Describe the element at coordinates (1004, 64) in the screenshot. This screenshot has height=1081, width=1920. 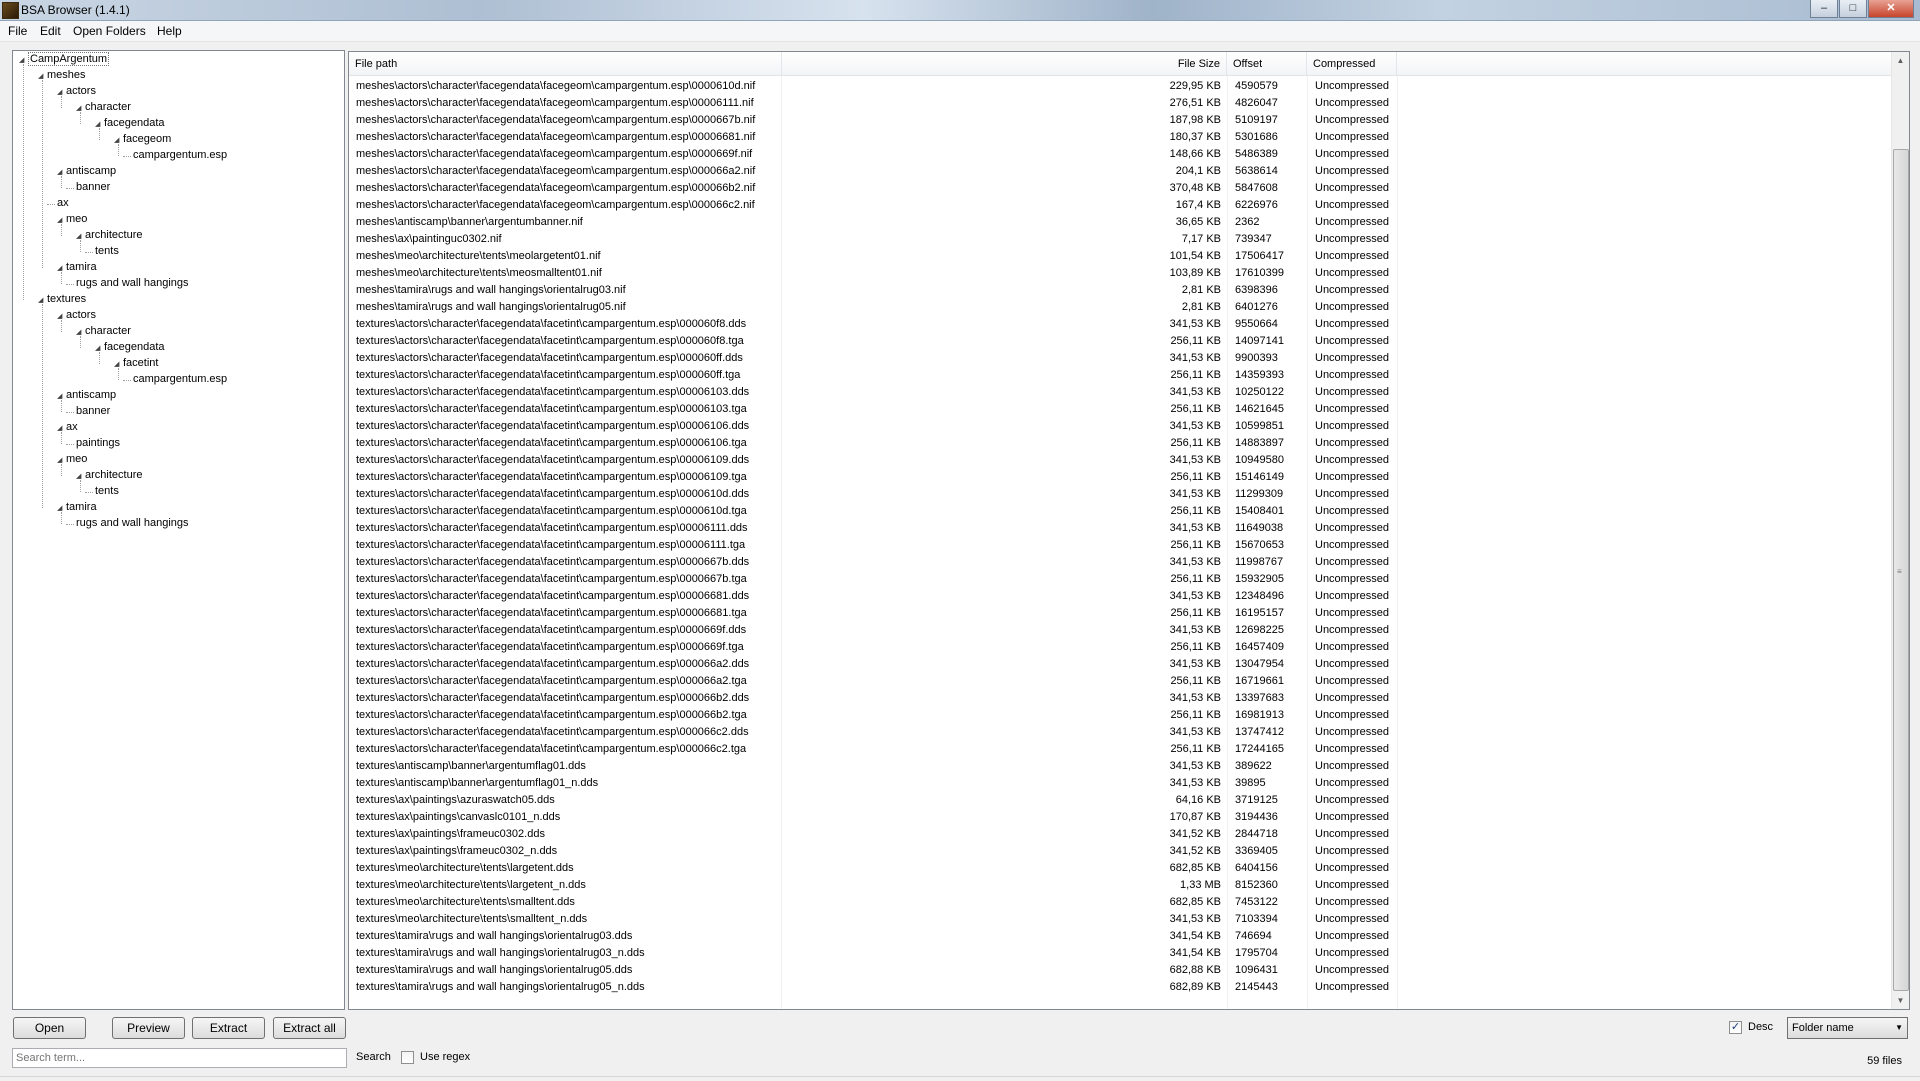
I see `column-header-file-size: File Size` at that location.